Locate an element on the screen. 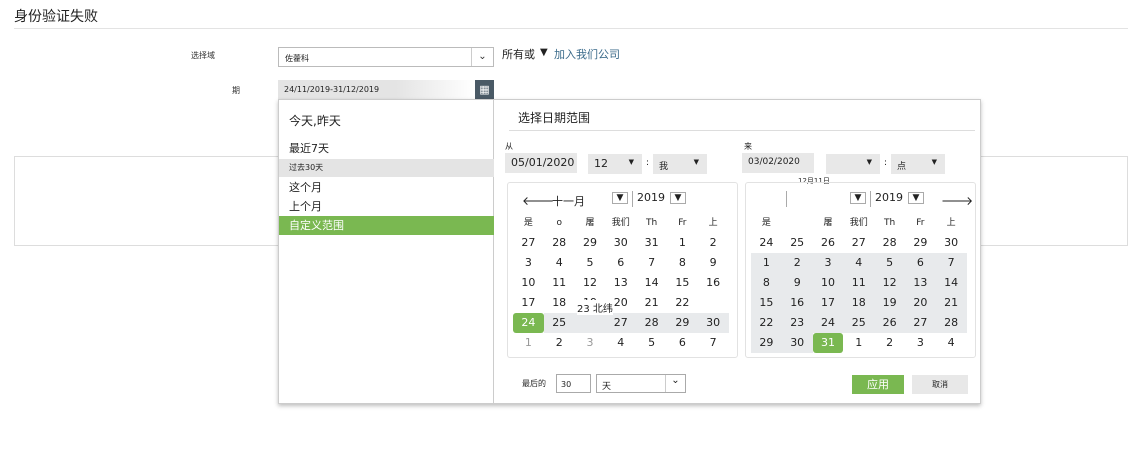  preset-today-yesterday: 今天,昨天 is located at coordinates (386, 120).